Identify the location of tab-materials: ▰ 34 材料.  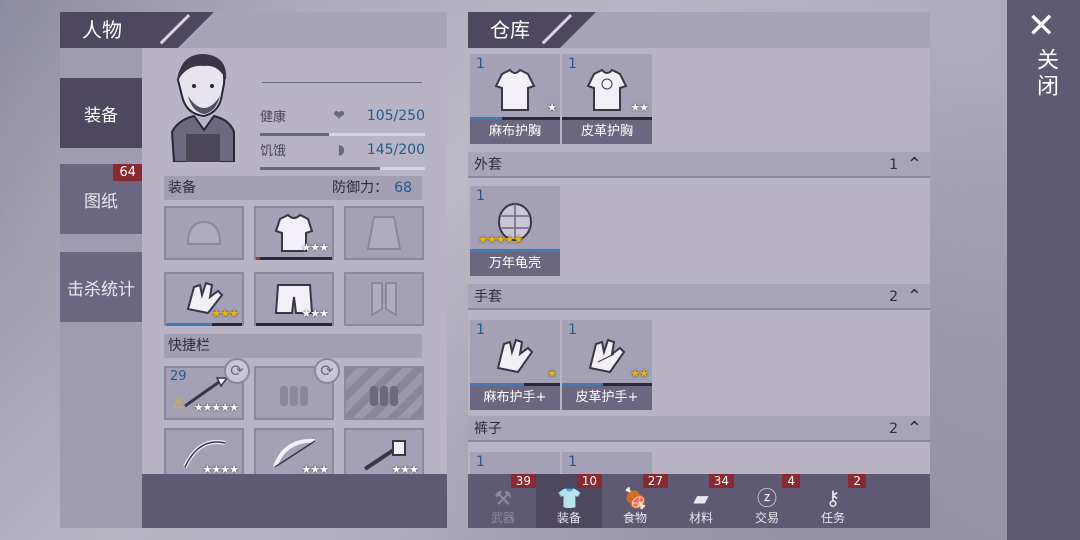
(701, 501).